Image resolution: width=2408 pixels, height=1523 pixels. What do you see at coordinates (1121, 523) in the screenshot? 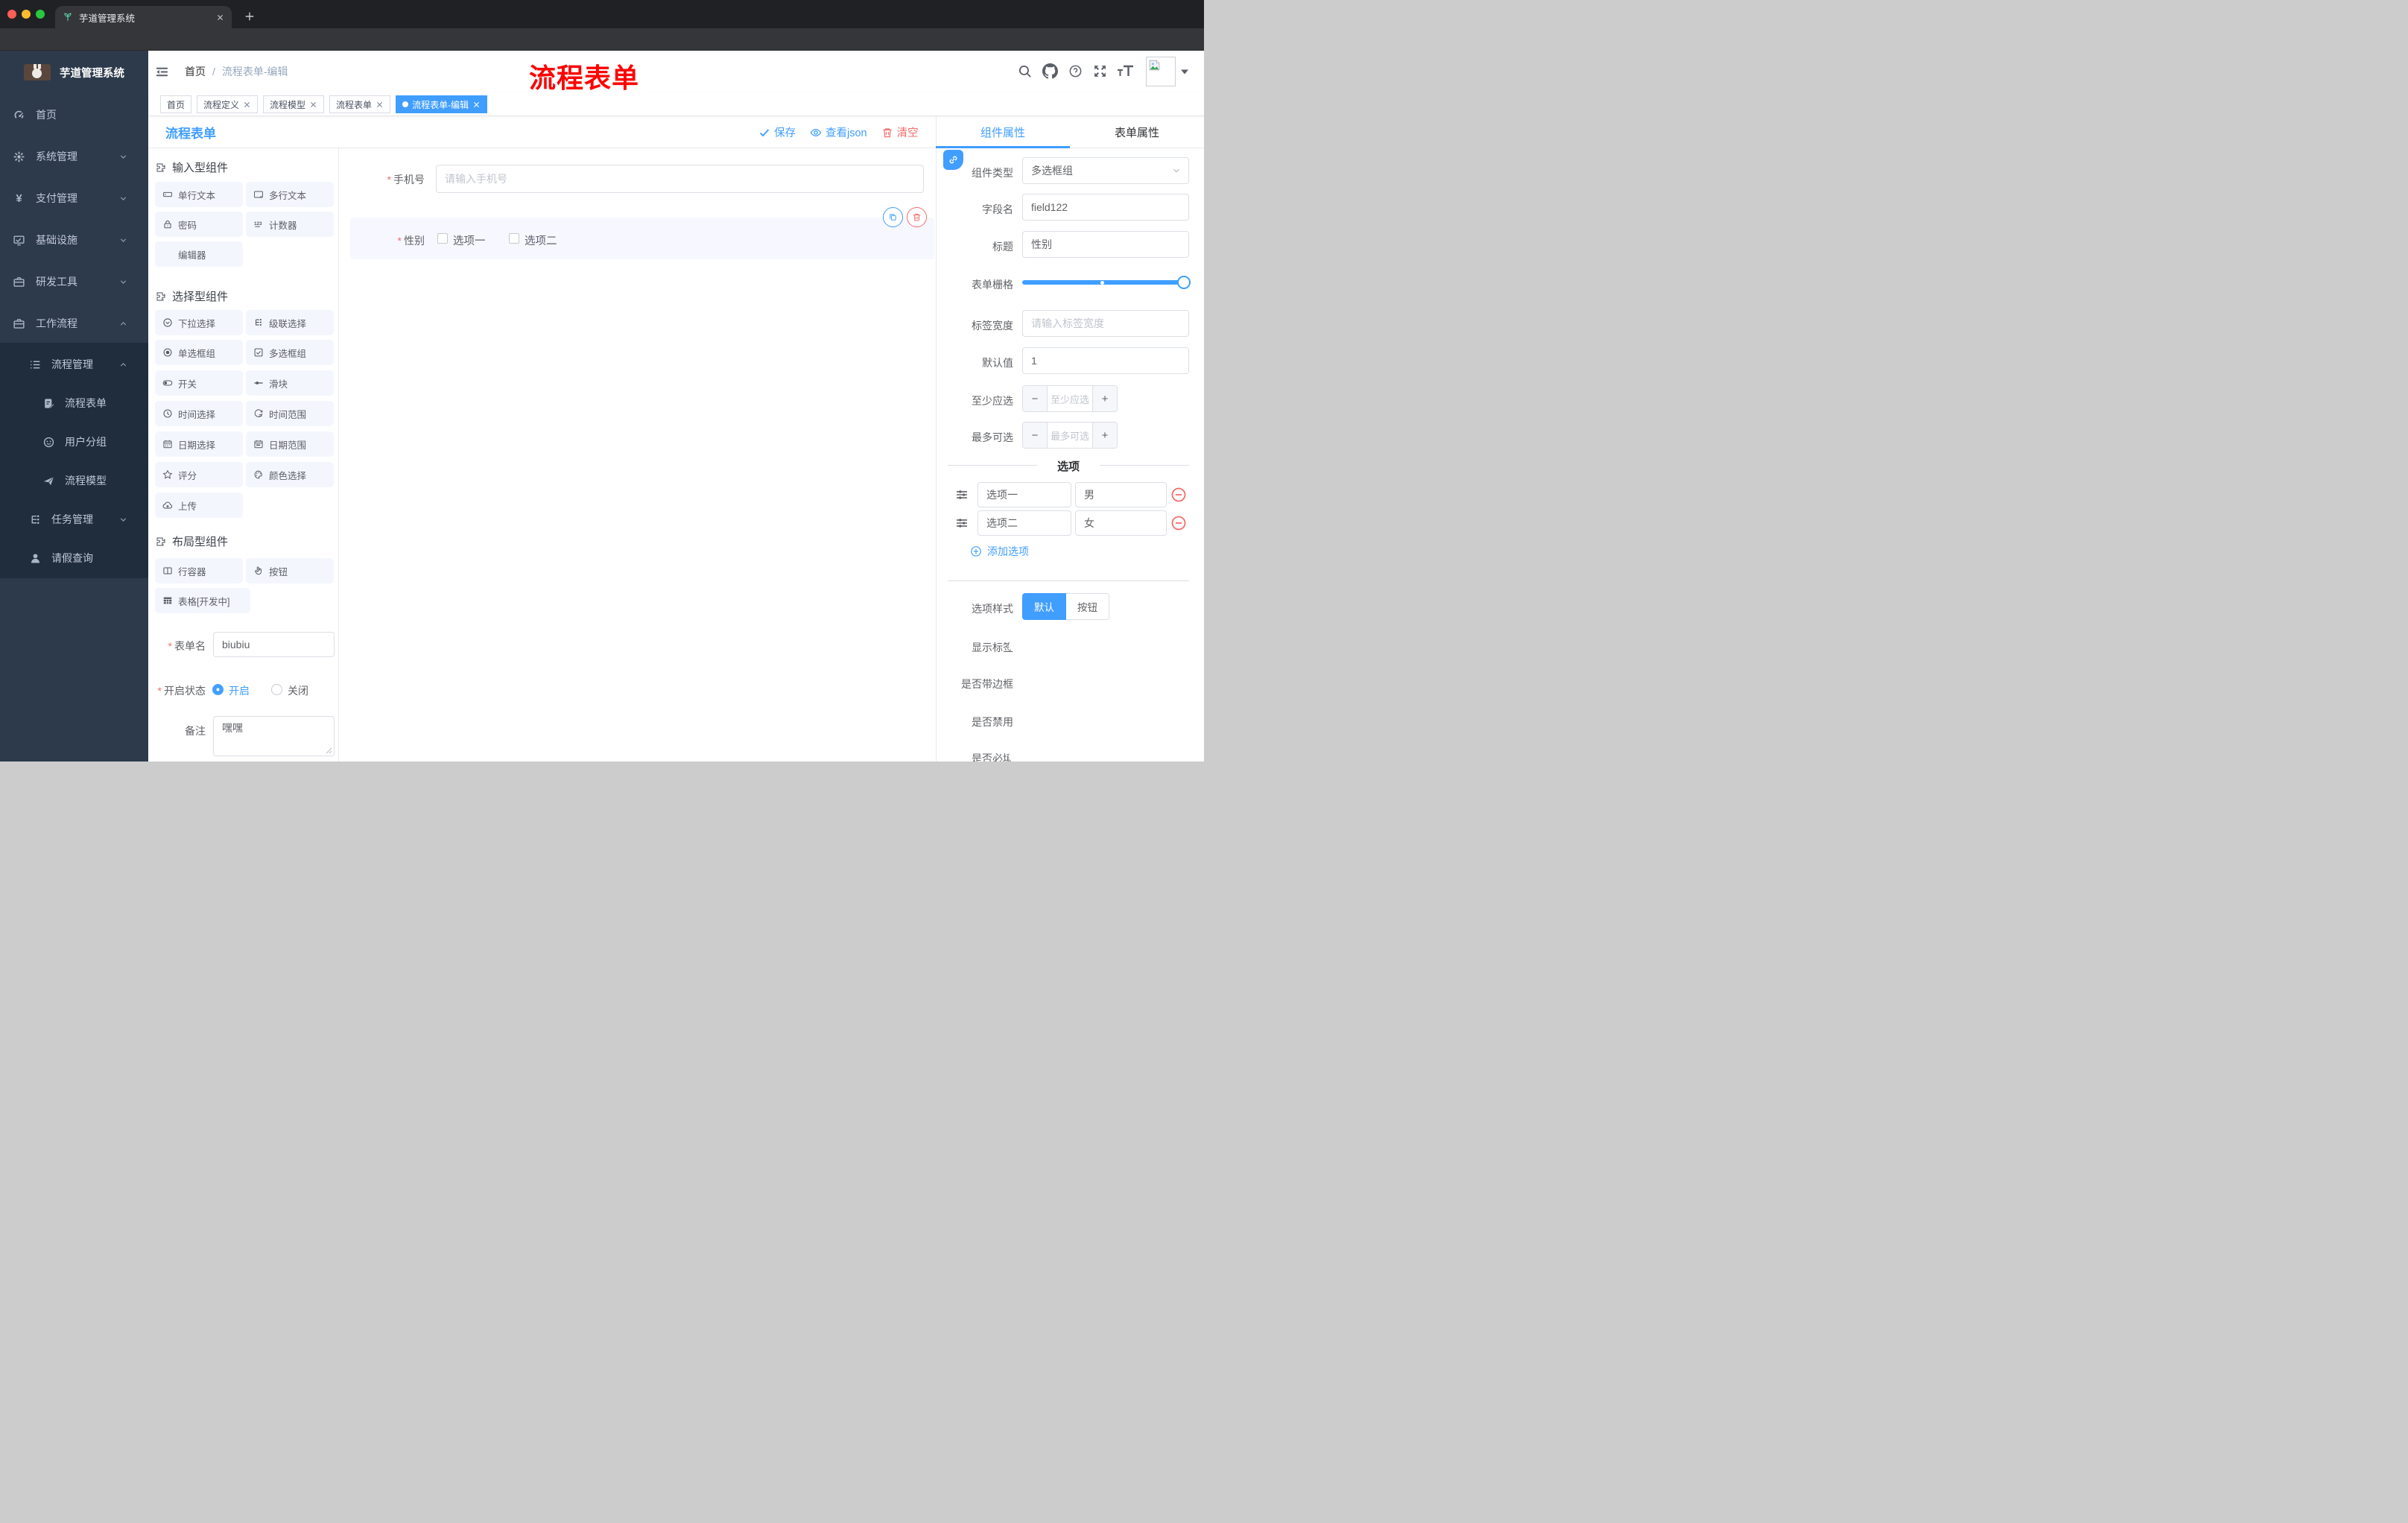
I see `option2-value-input` at bounding box center [1121, 523].